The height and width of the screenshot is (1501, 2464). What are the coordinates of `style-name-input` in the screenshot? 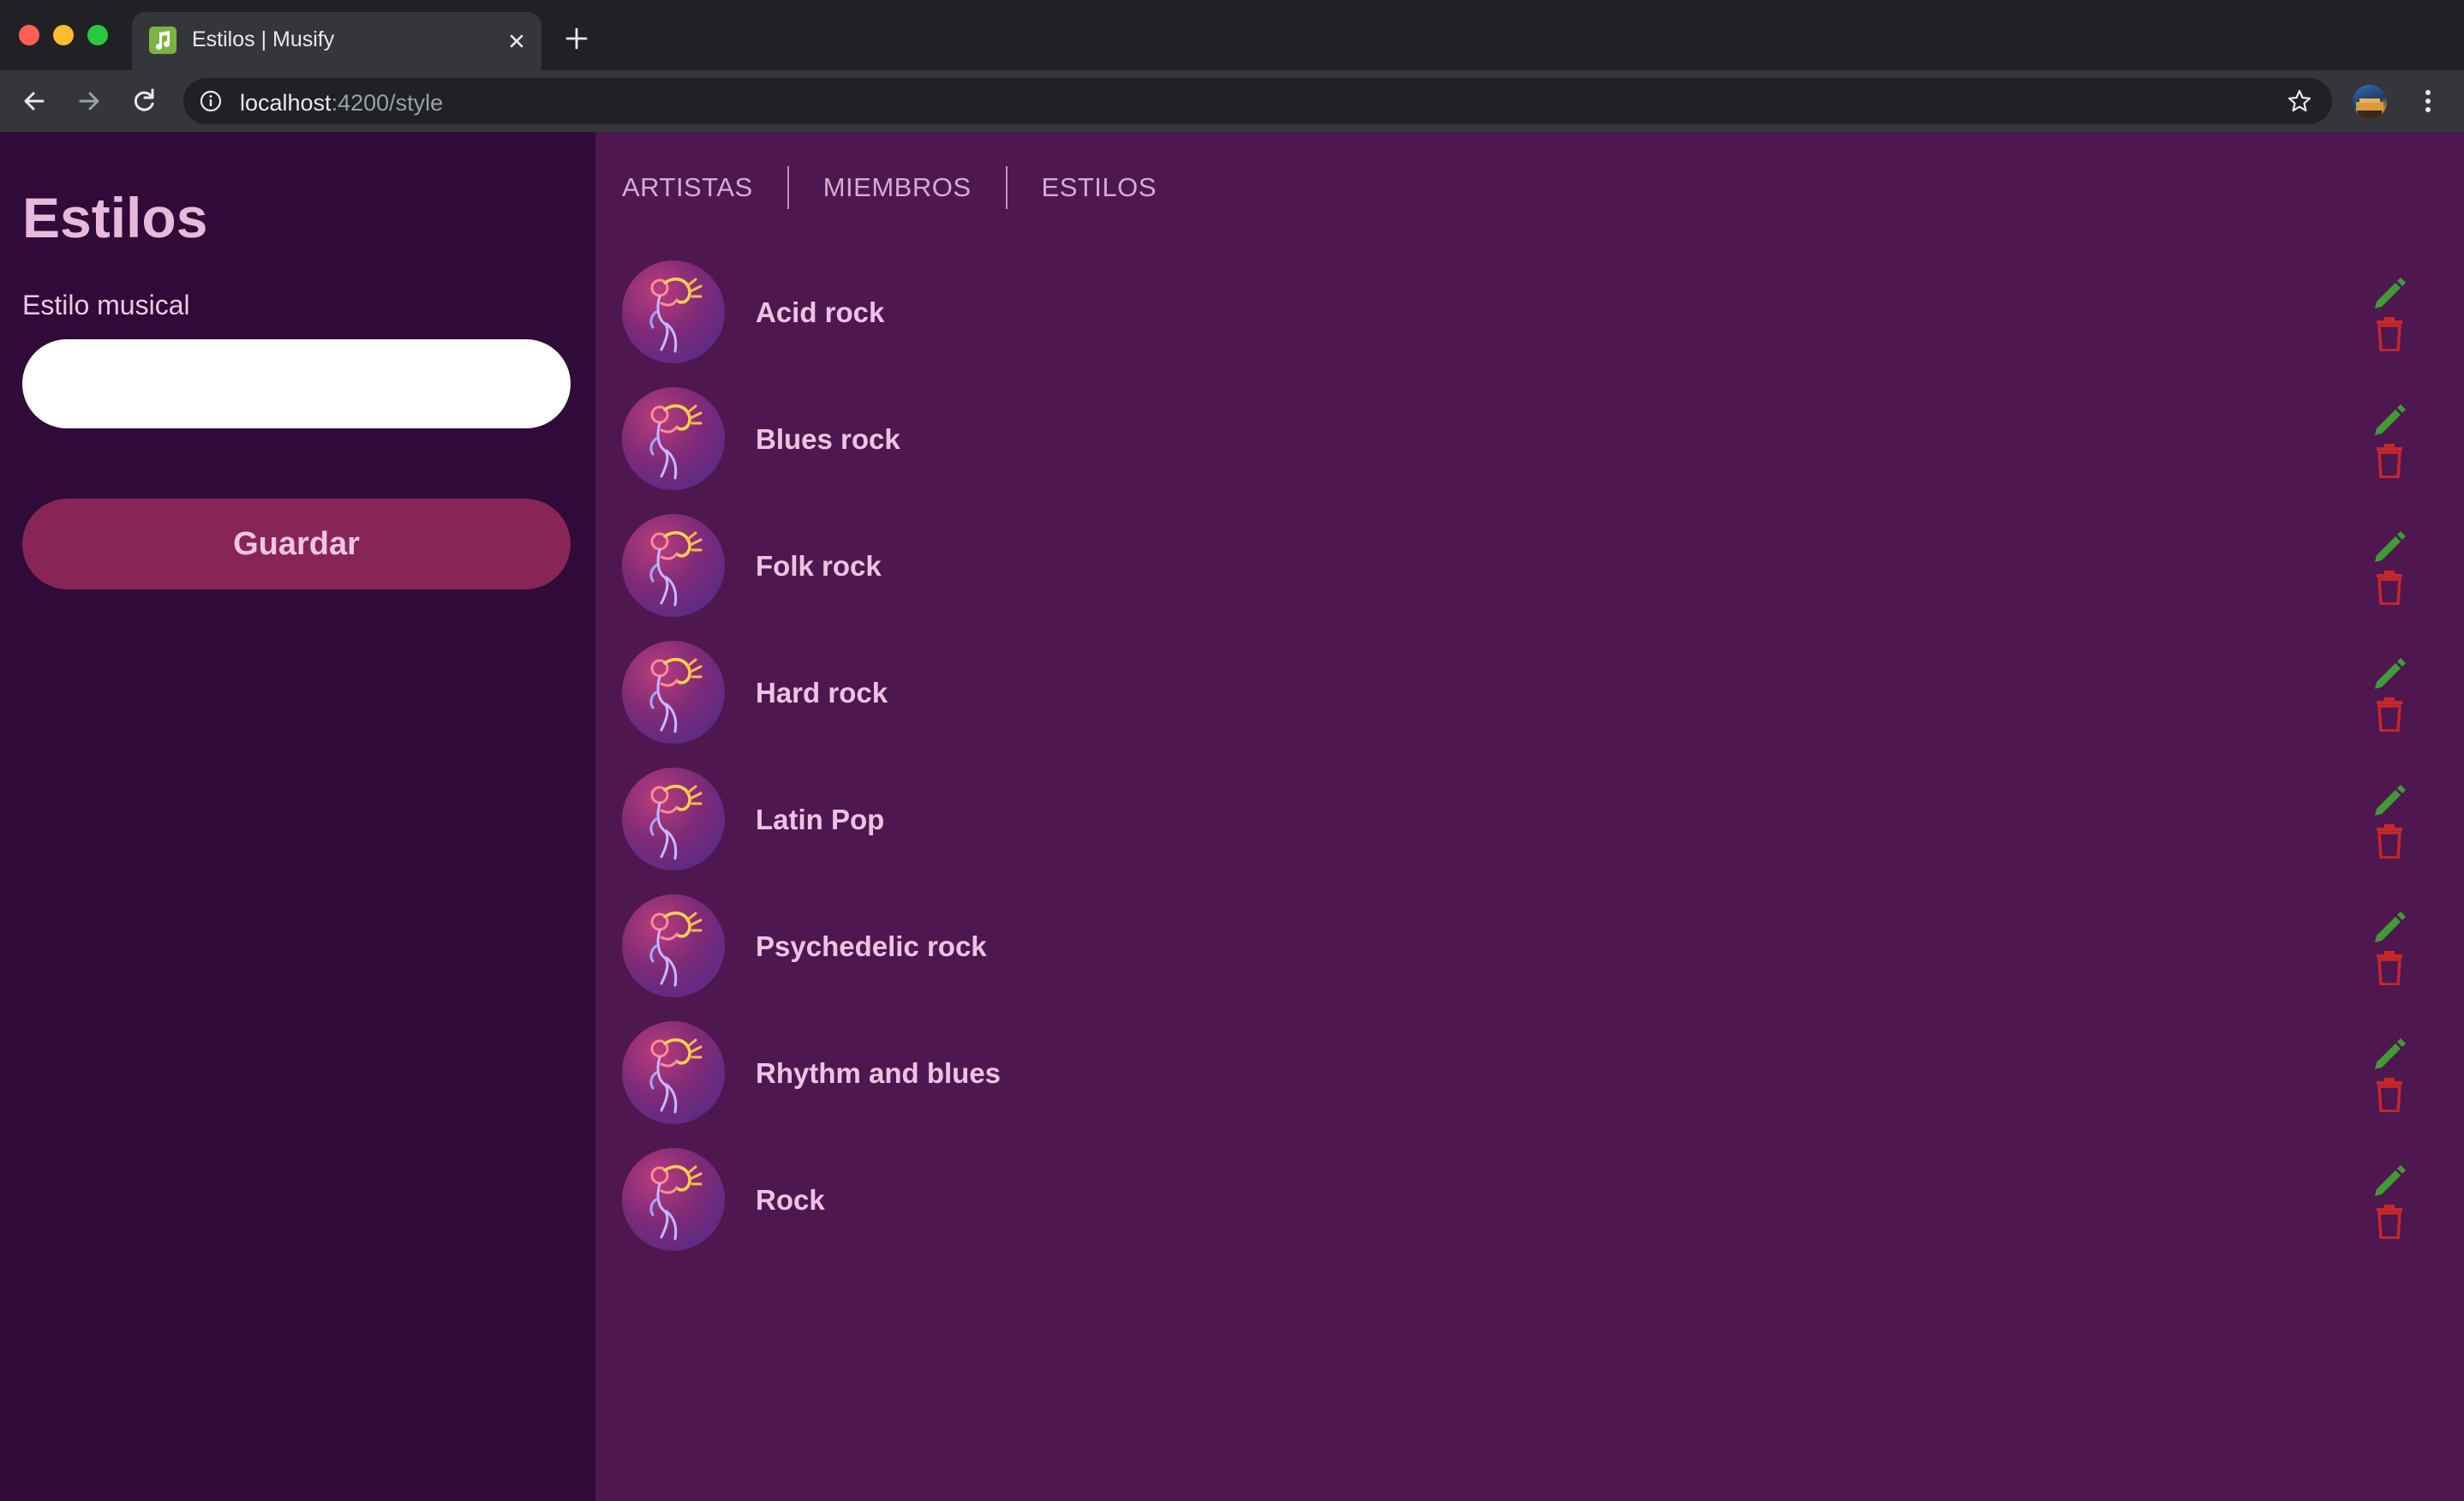 It's located at (296, 383).